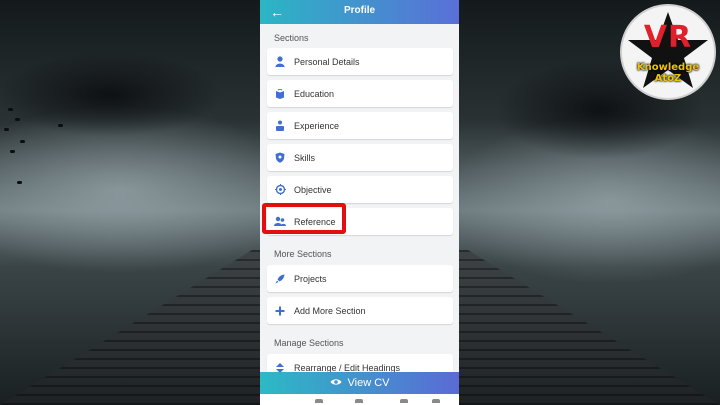  What do you see at coordinates (280, 126) in the screenshot?
I see `briefcase-person-icon` at bounding box center [280, 126].